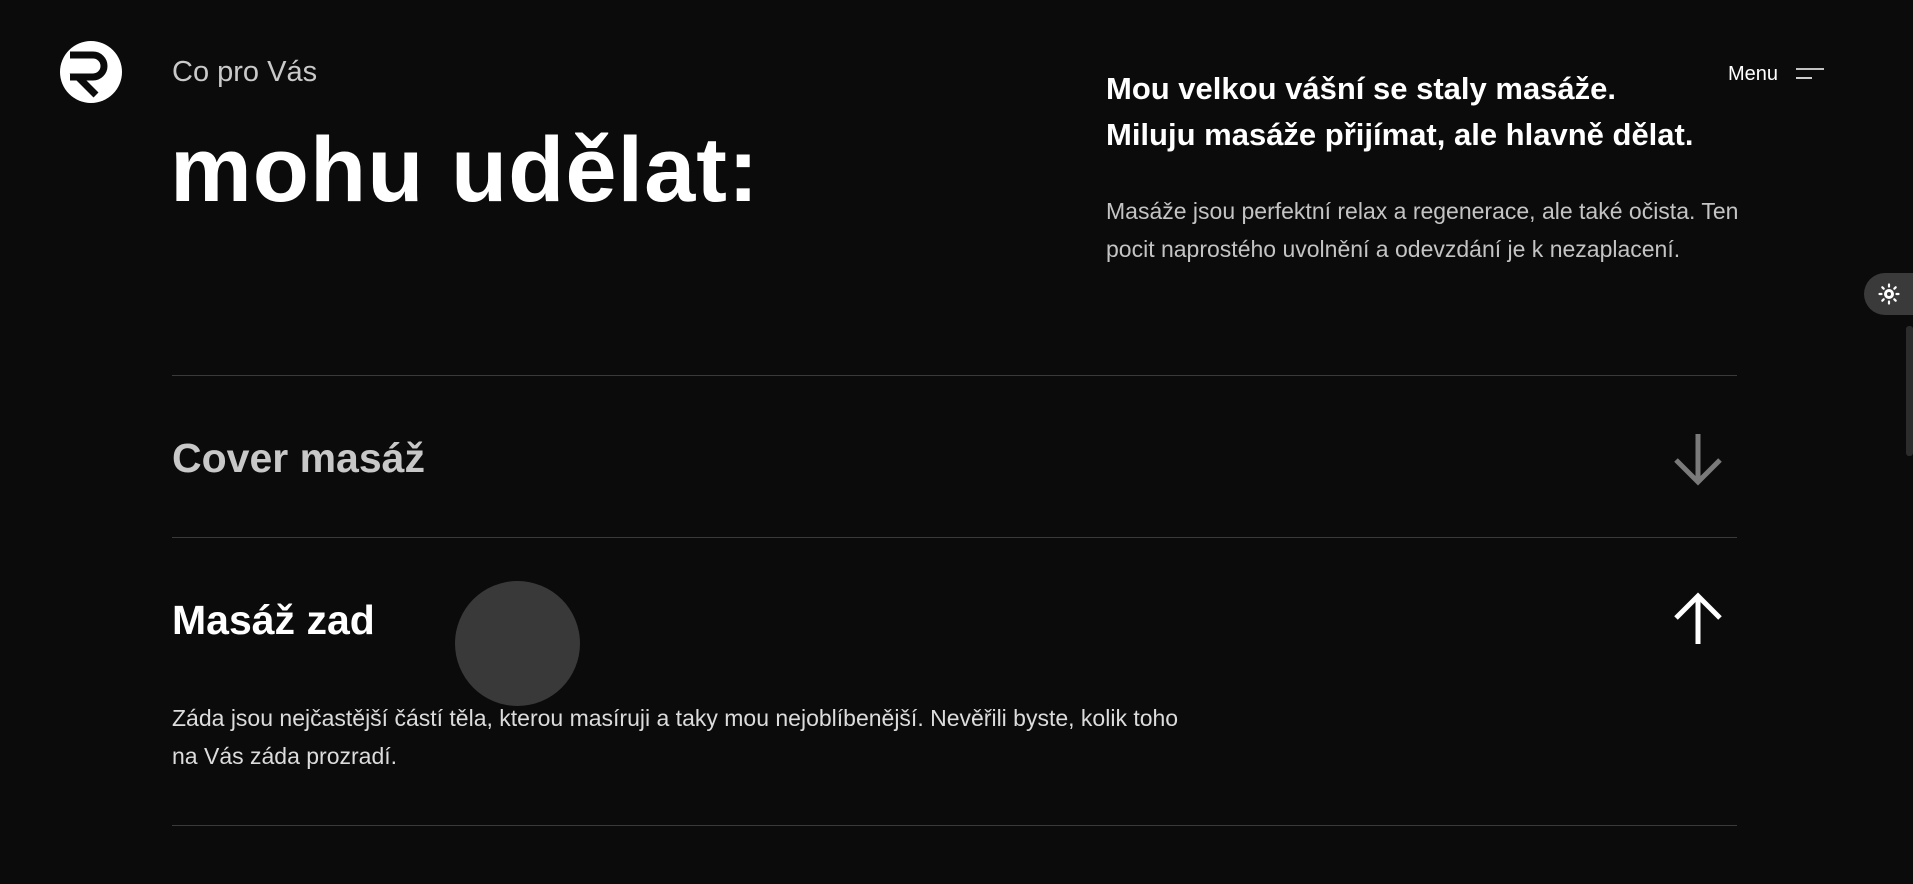  Describe the element at coordinates (1909, 391) in the screenshot. I see `scrollbar-thumb` at that location.